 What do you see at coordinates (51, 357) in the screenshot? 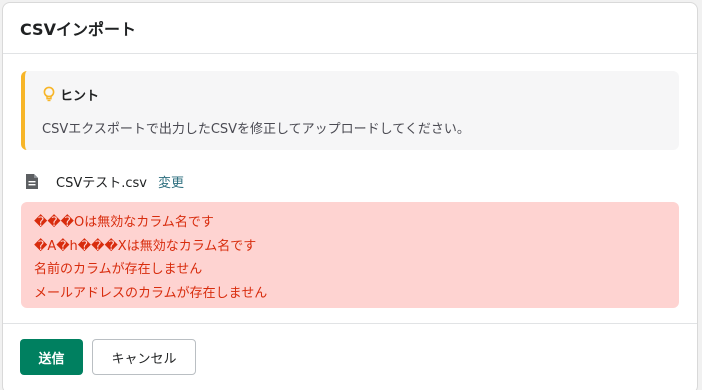
I see `submit-button: 送信` at bounding box center [51, 357].